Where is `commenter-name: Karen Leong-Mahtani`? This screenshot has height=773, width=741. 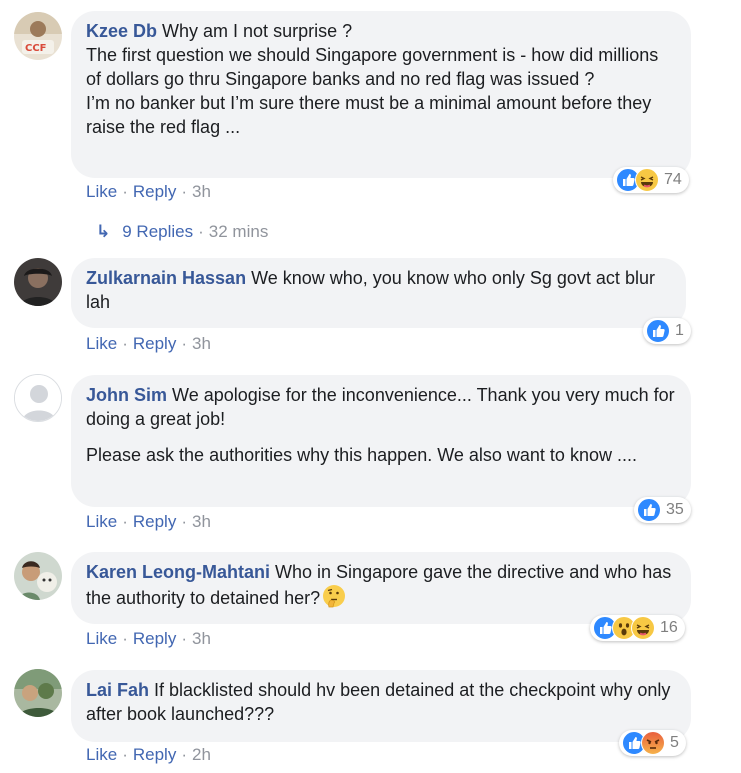 commenter-name: Karen Leong-Mahtani is located at coordinates (178, 572).